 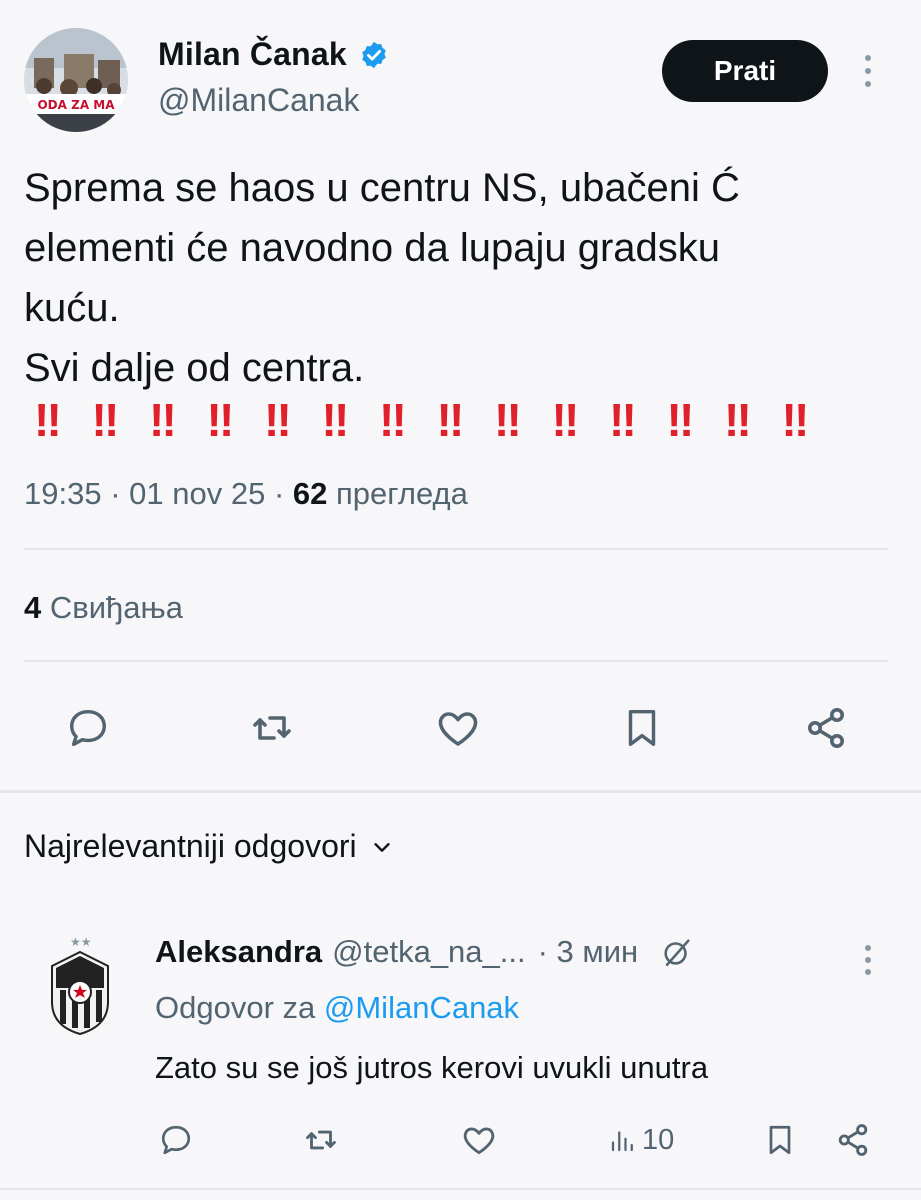 I want to click on tweet-time: 19:35, so click(x=63, y=493).